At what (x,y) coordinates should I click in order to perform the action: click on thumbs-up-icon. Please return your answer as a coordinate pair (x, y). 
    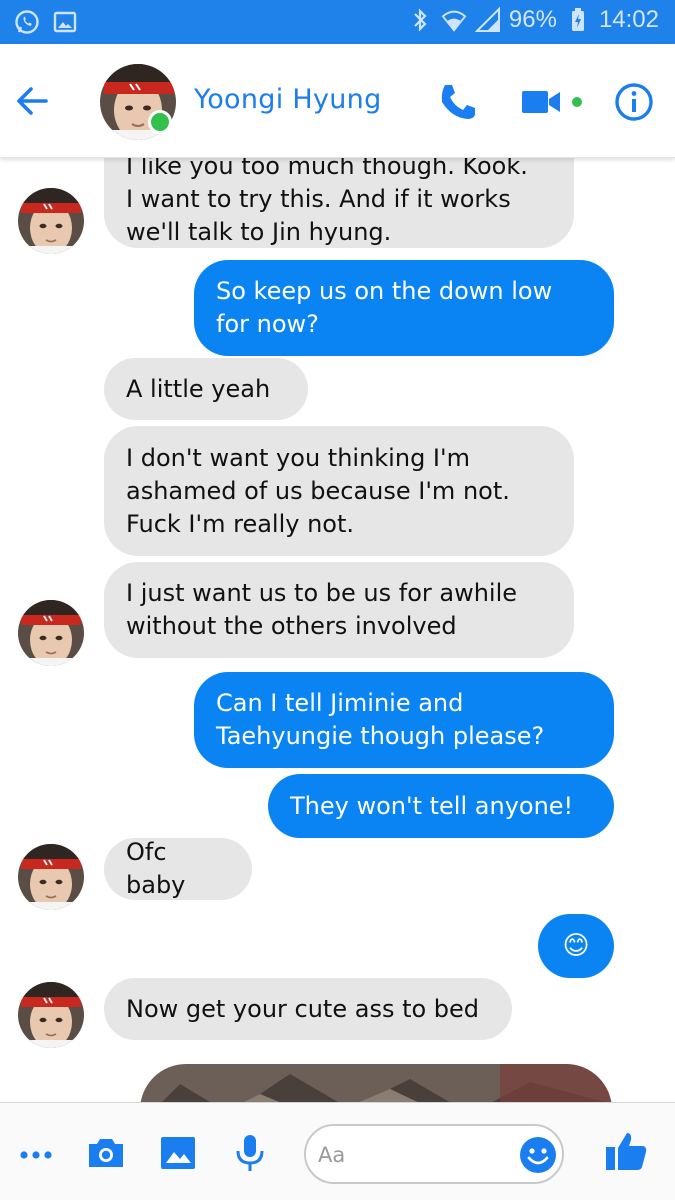
    Looking at the image, I should click on (626, 1151).